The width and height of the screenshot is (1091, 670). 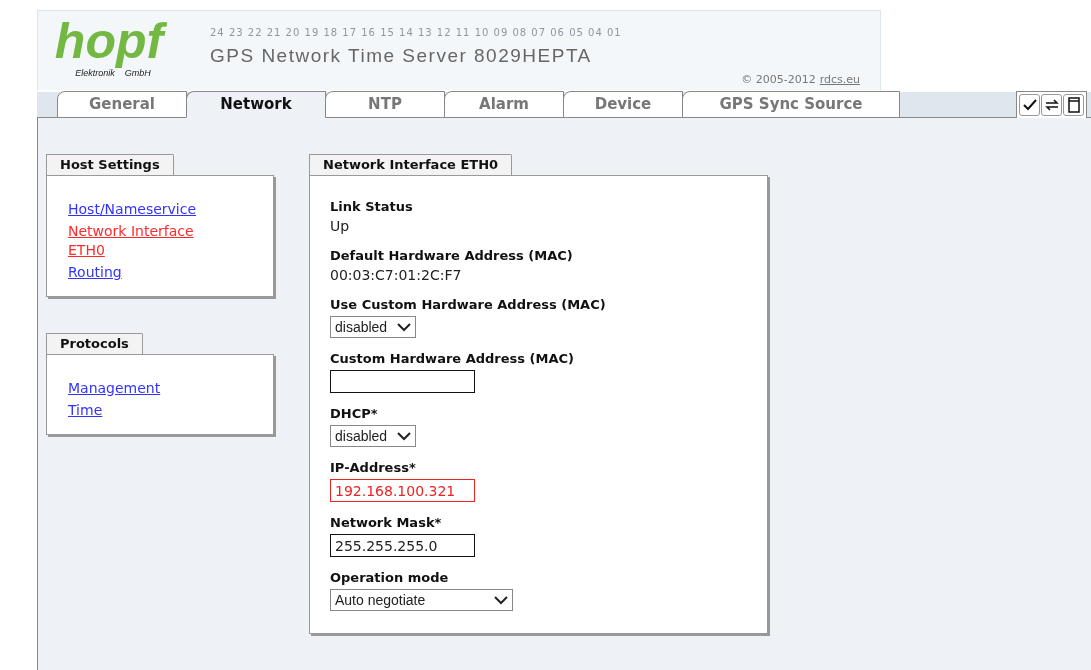 What do you see at coordinates (373, 467) in the screenshot?
I see `field-label: IP-Address*` at bounding box center [373, 467].